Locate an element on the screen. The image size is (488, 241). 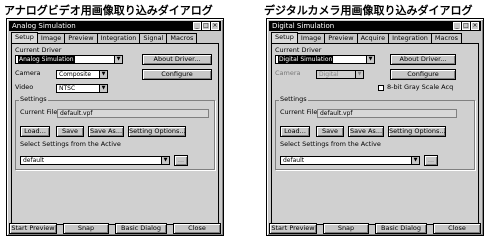
title-bar: Analog Simulation _ □ × is located at coordinates (115, 26).